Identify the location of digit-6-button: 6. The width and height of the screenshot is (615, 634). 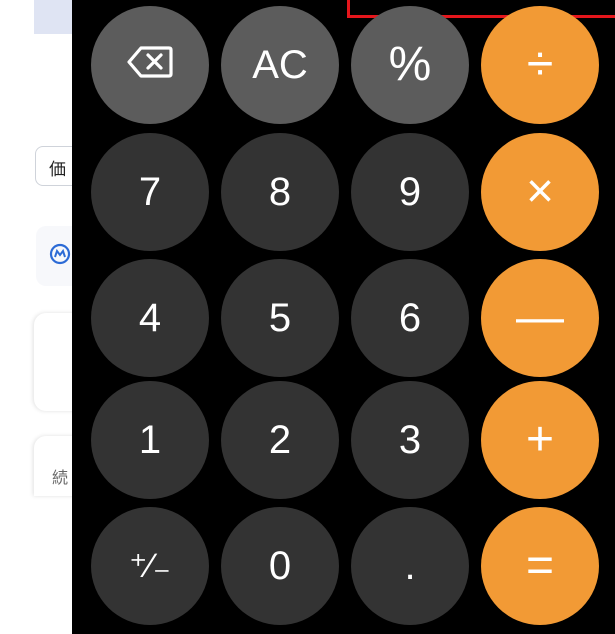
(410, 318).